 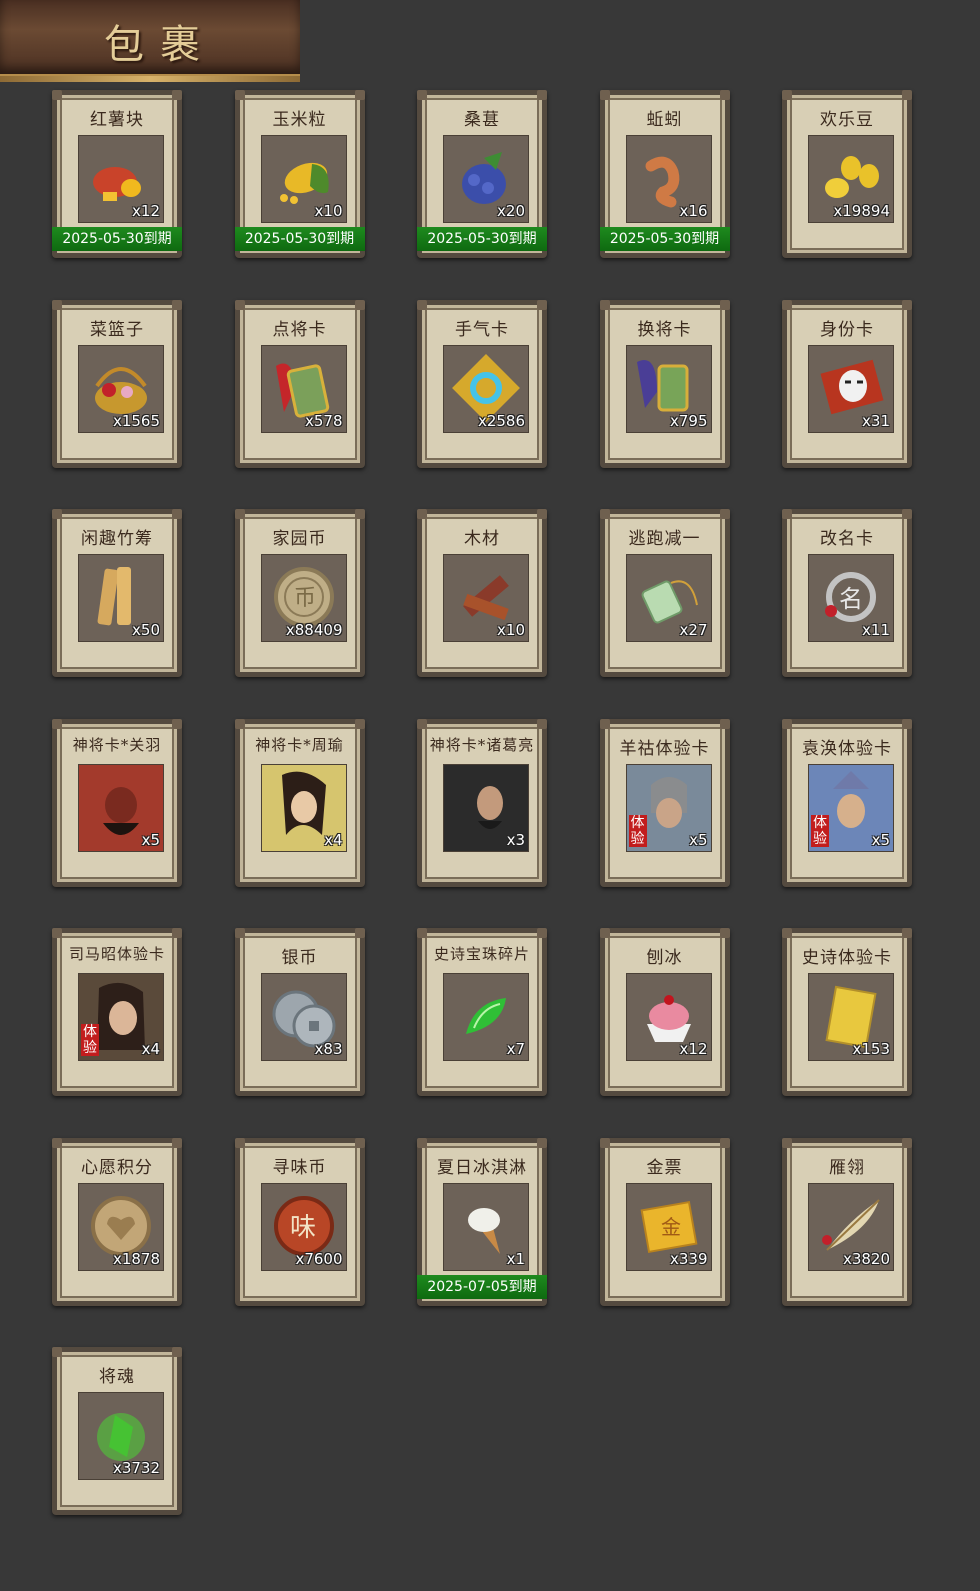 I want to click on item-card: 点将卡 x578, so click(x=299, y=383).